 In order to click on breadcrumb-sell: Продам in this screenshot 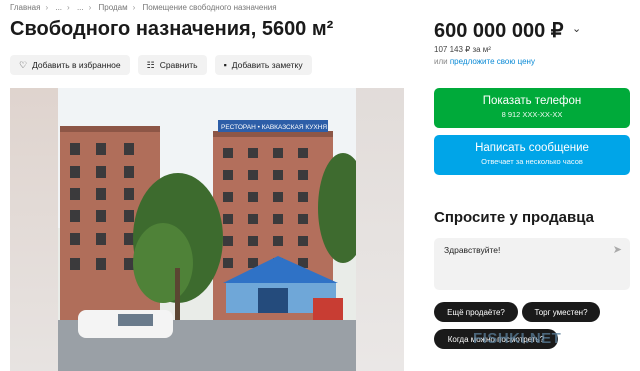, I will do `click(113, 7)`.